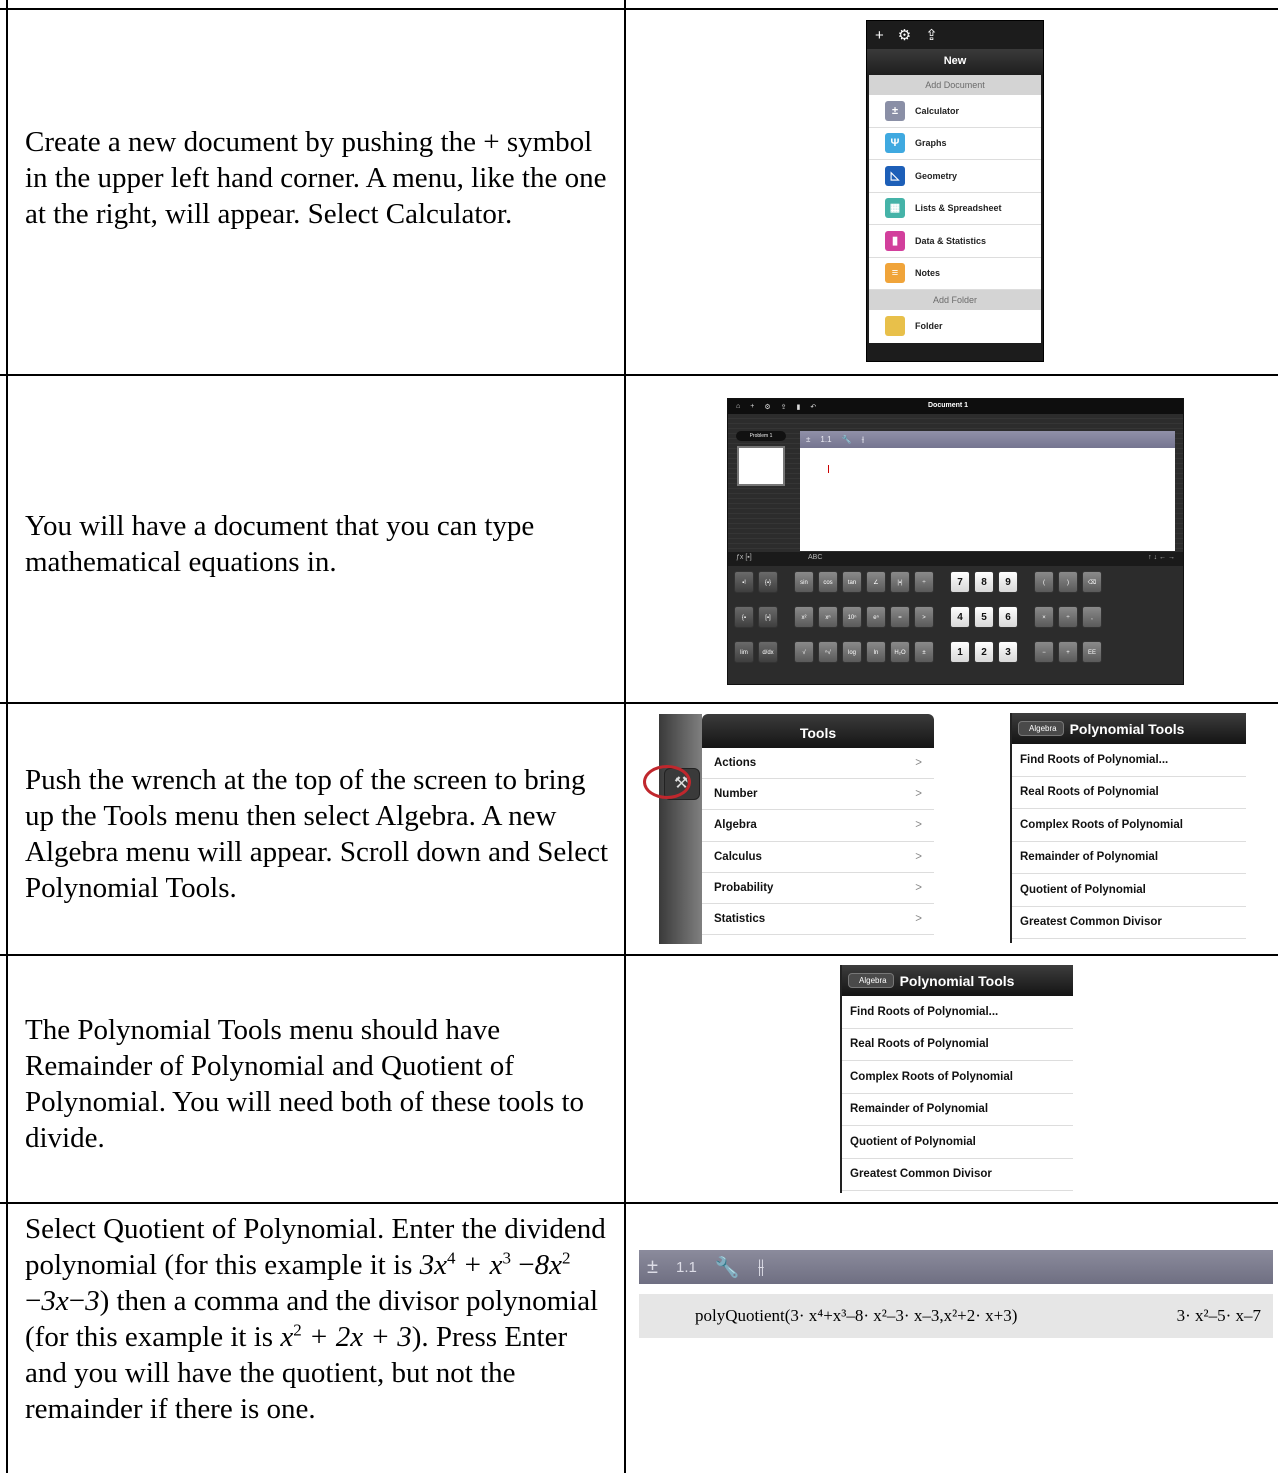 Image resolution: width=1278 pixels, height=1473 pixels. What do you see at coordinates (818, 795) in the screenshot?
I see `tools-item-number: Number >` at bounding box center [818, 795].